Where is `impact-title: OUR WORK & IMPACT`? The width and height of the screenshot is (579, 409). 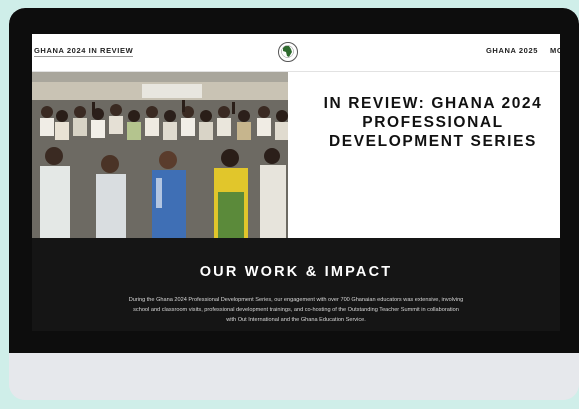
impact-title: OUR WORK & IMPACT is located at coordinates (296, 272).